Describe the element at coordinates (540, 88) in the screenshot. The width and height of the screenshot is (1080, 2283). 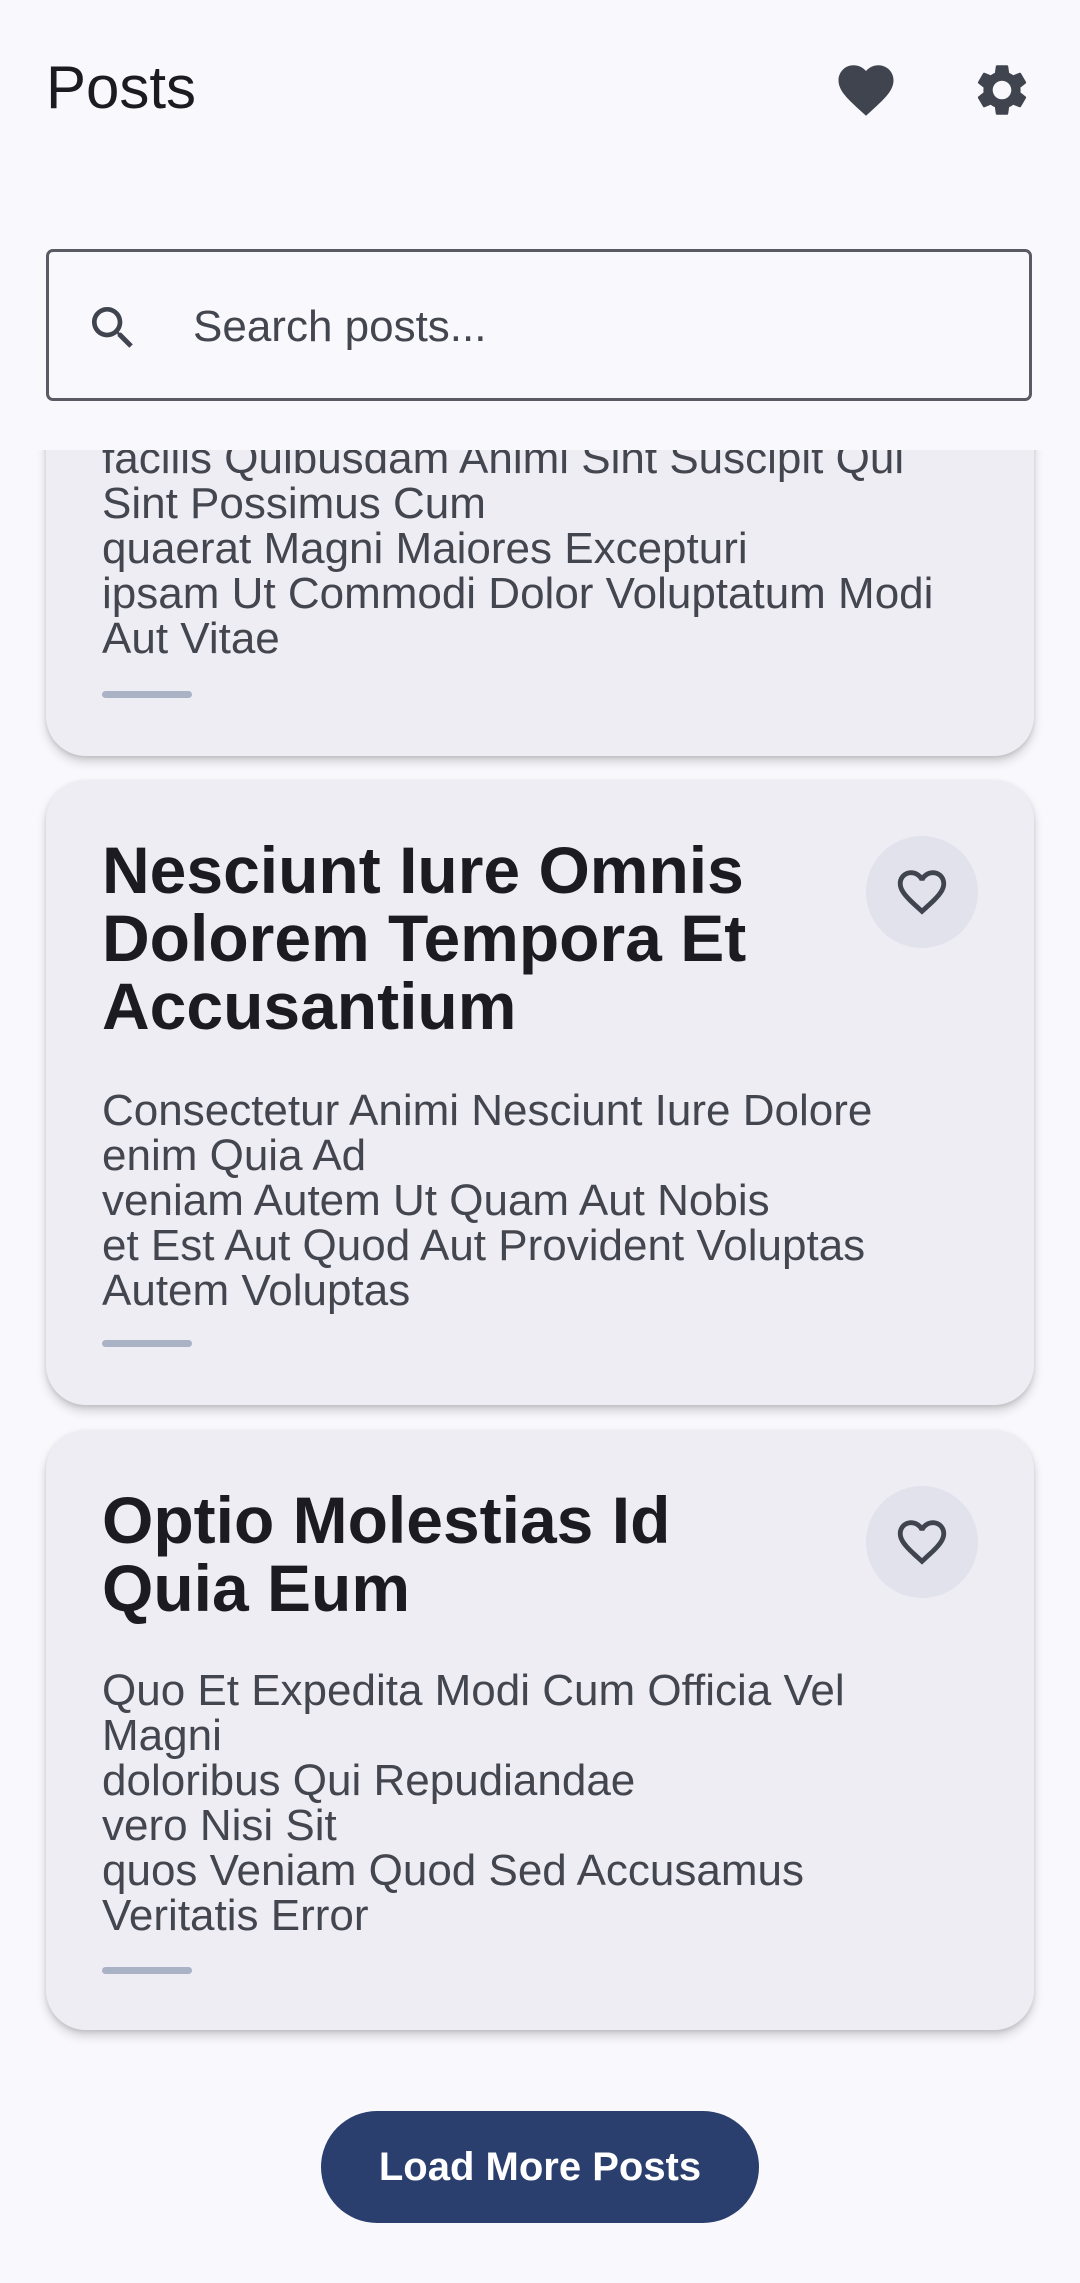
I see `top-app-bar: Posts` at that location.